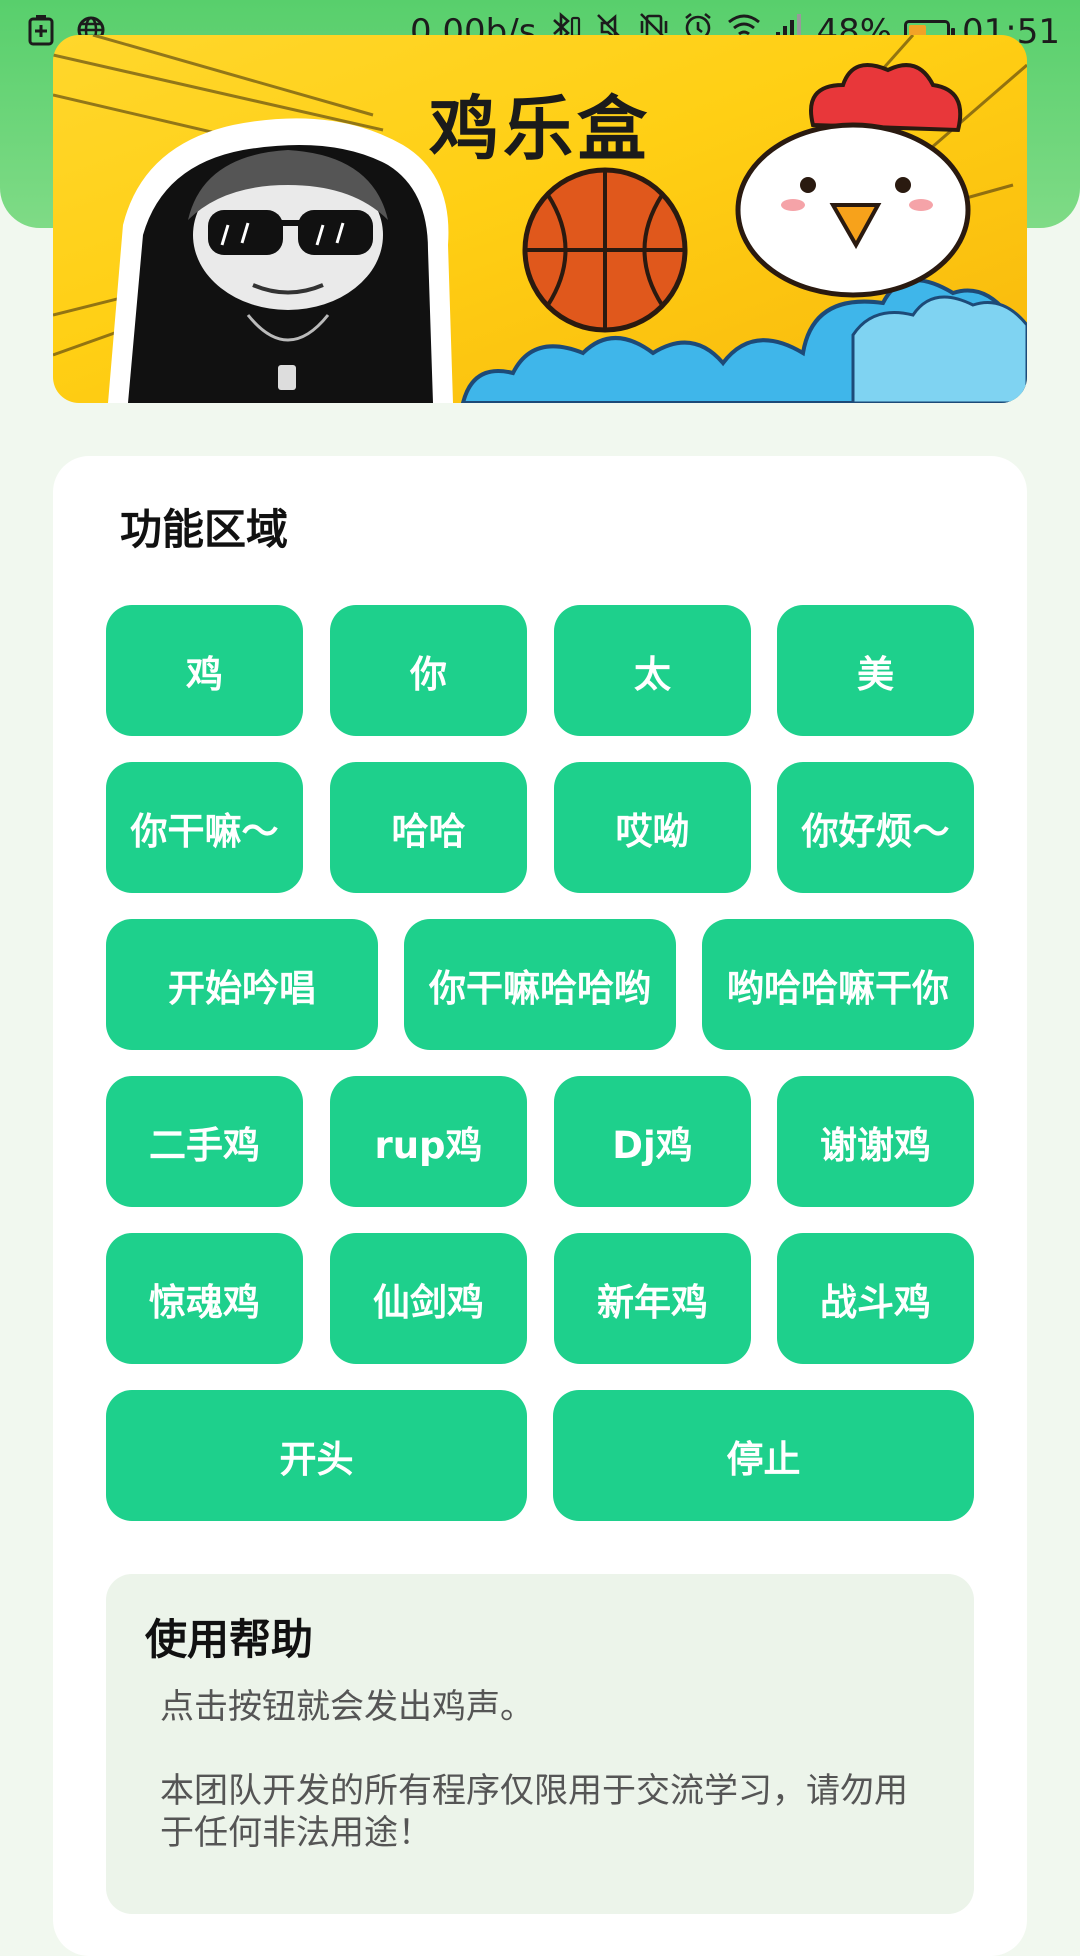  Describe the element at coordinates (41, 34) in the screenshot. I see `battery-saver-icon` at that location.